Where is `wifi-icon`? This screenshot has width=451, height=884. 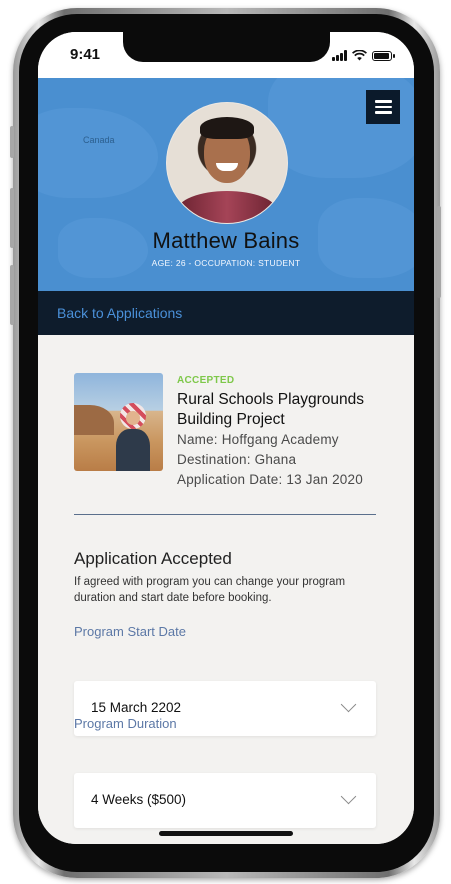
wifi-icon is located at coordinates (359, 55).